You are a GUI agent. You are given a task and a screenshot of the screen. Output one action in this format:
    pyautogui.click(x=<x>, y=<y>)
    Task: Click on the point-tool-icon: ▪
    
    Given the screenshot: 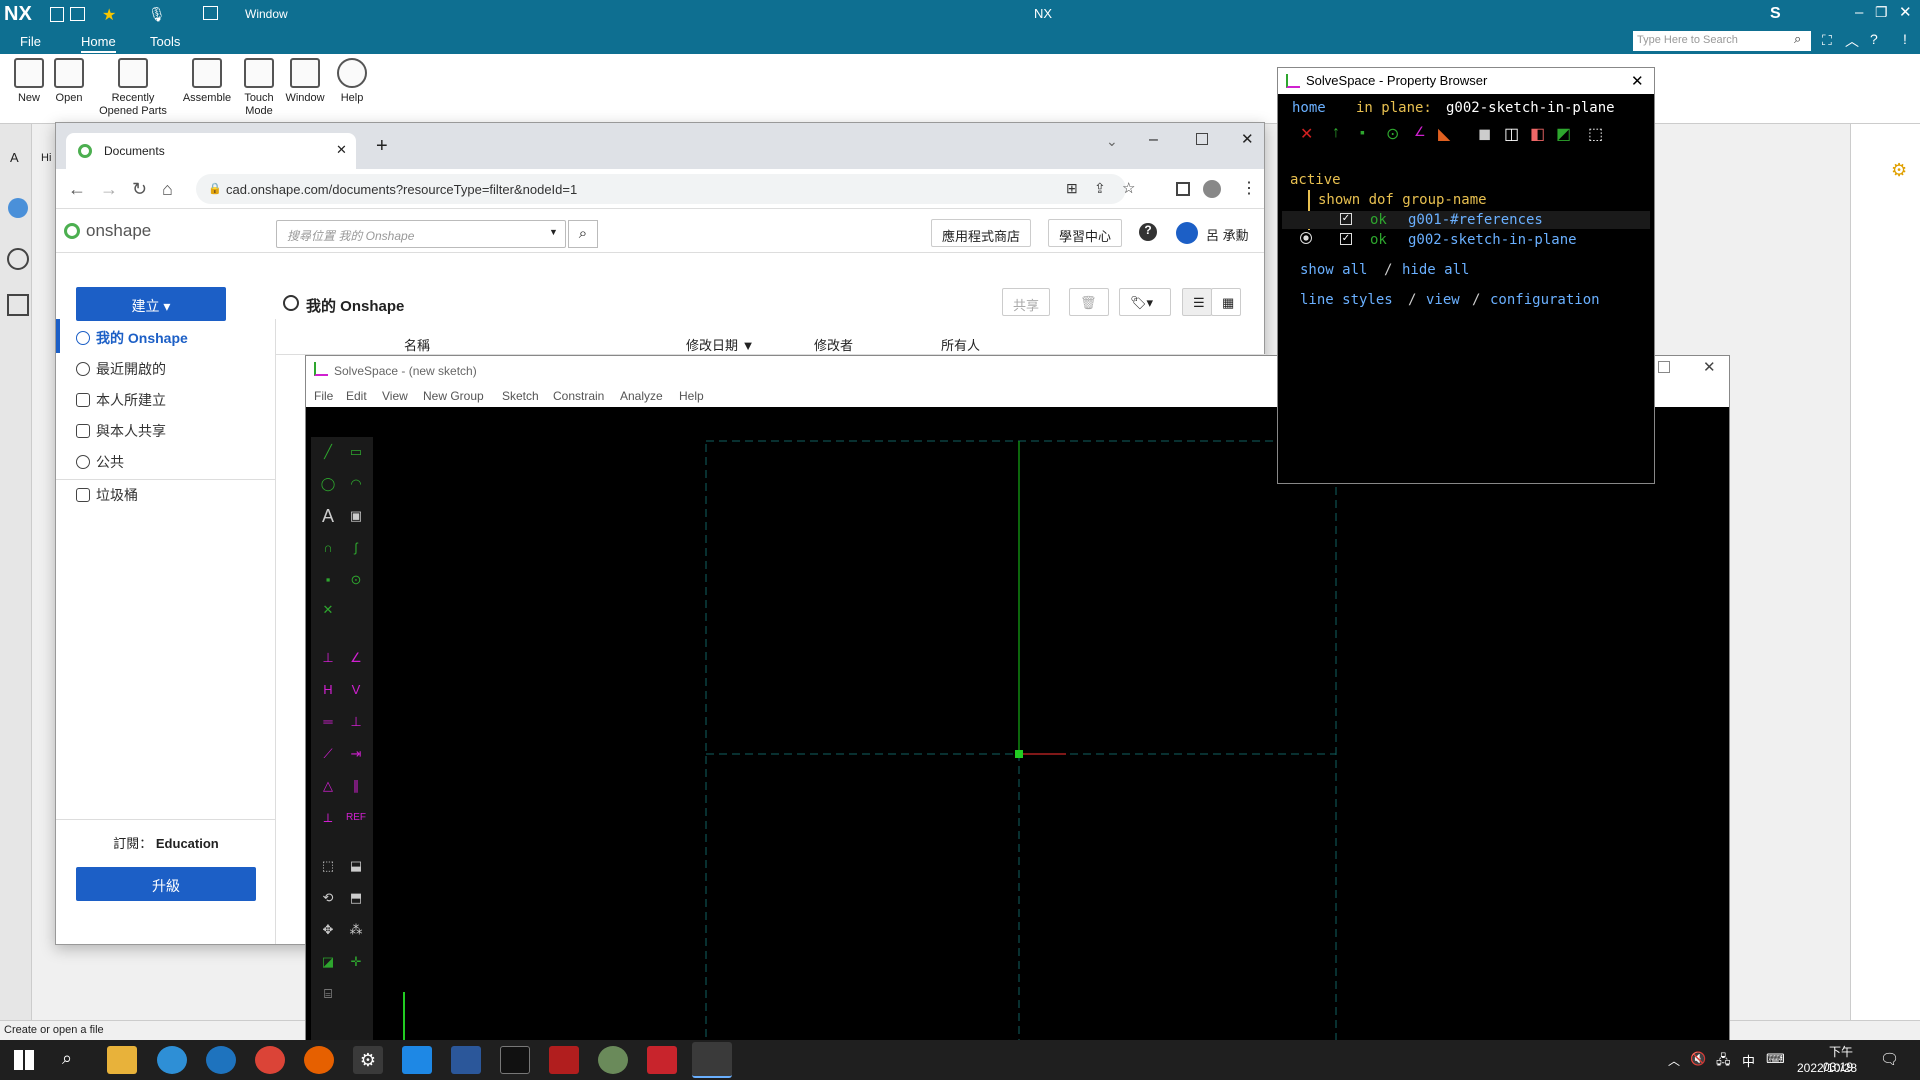 What is the action you would take?
    pyautogui.click(x=328, y=580)
    